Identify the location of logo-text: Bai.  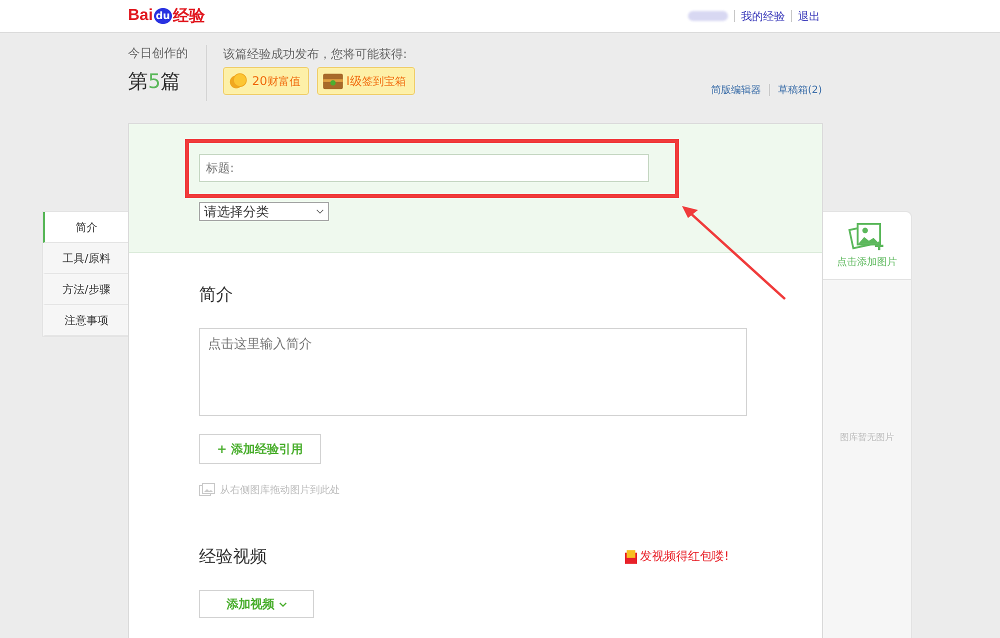
(140, 16).